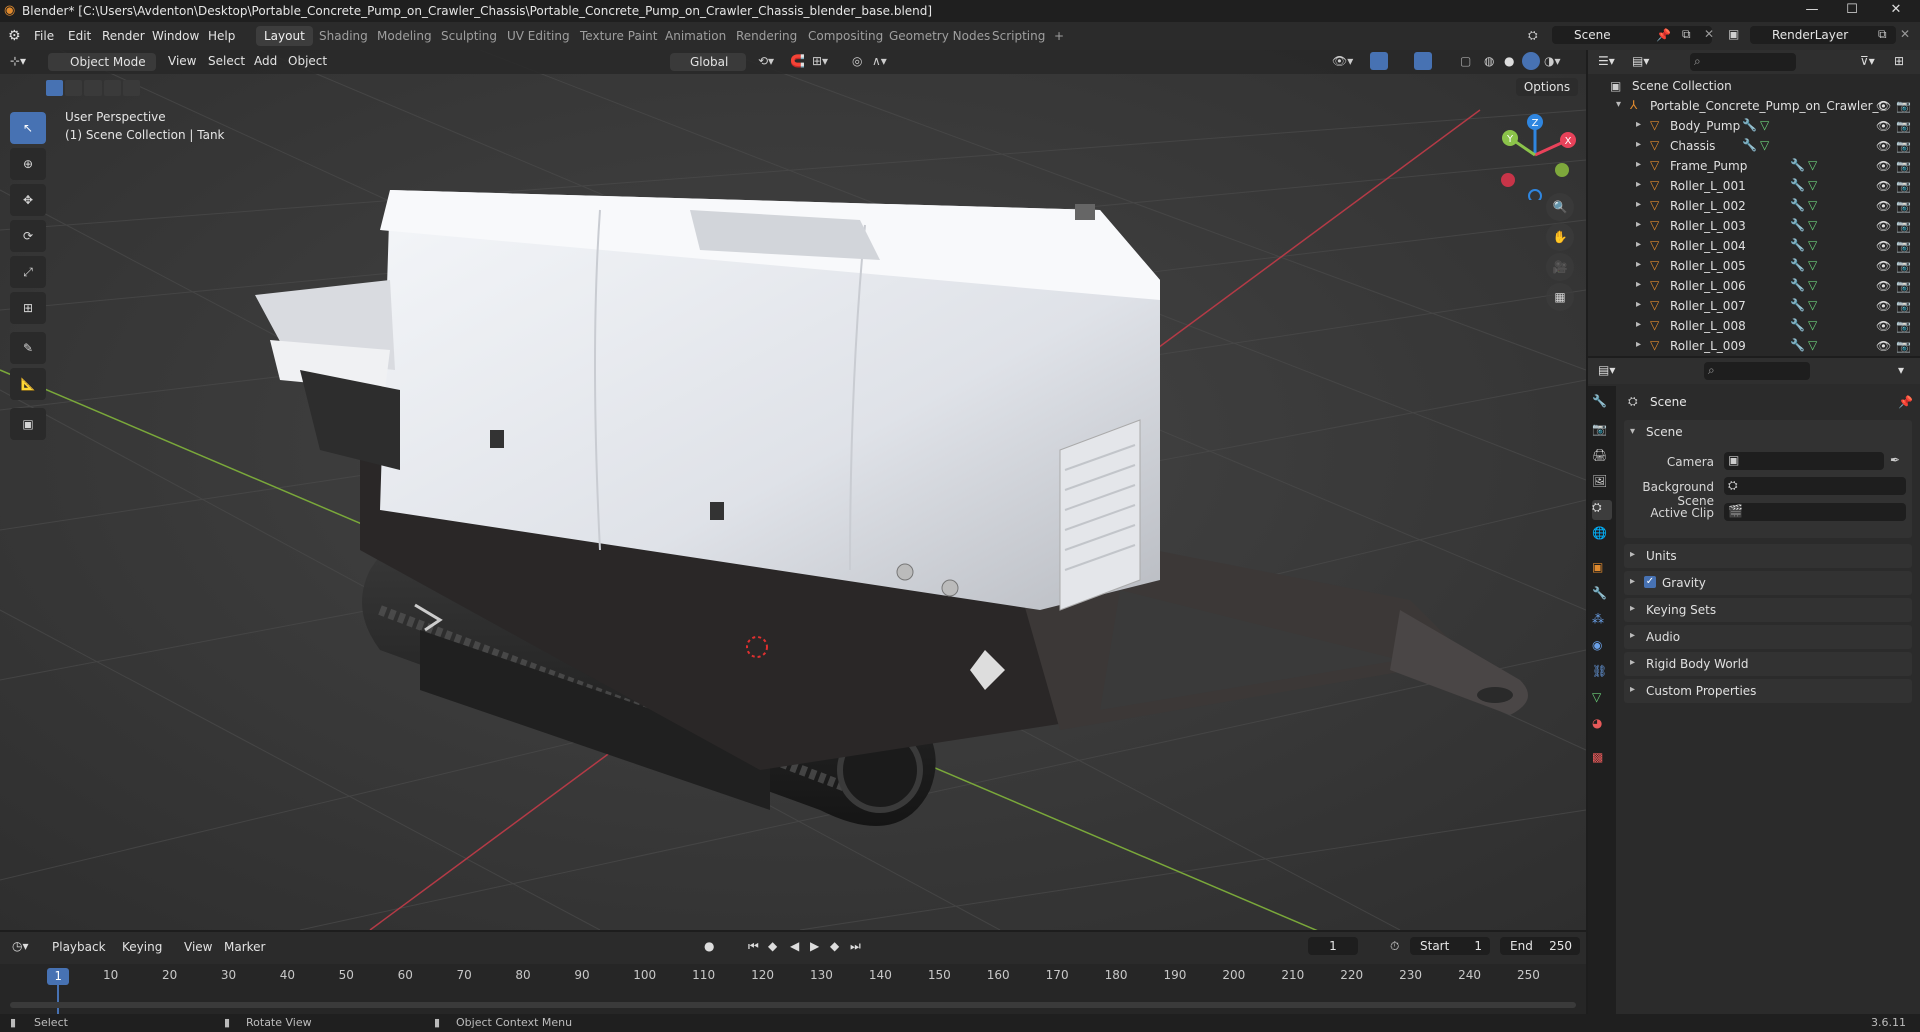 The image size is (1920, 1032). What do you see at coordinates (939, 36) in the screenshot?
I see `tab-geometry-nodes: Geometry Nodes` at bounding box center [939, 36].